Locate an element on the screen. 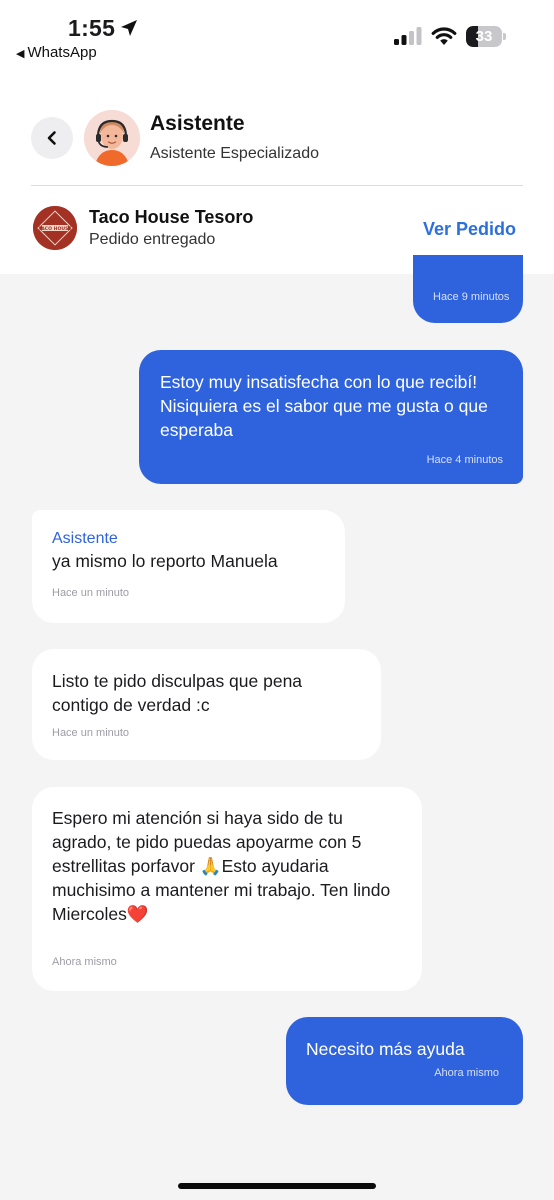  agent-role: Asistente Especializado is located at coordinates (234, 153).